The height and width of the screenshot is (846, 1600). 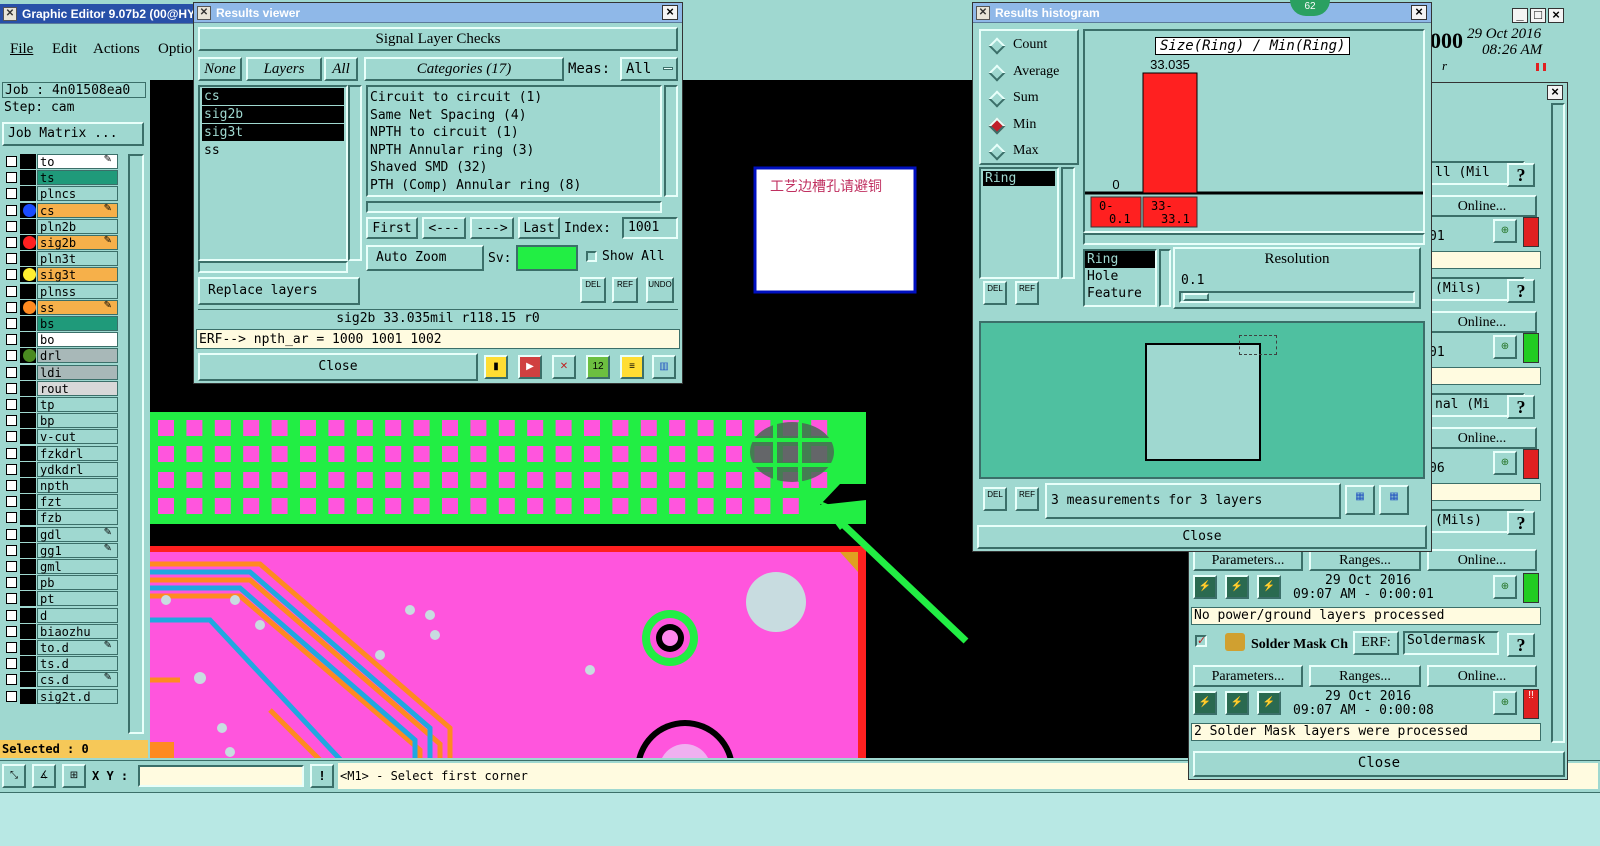 I want to click on run-all-icon-2: ⚡, so click(x=1237, y=703).